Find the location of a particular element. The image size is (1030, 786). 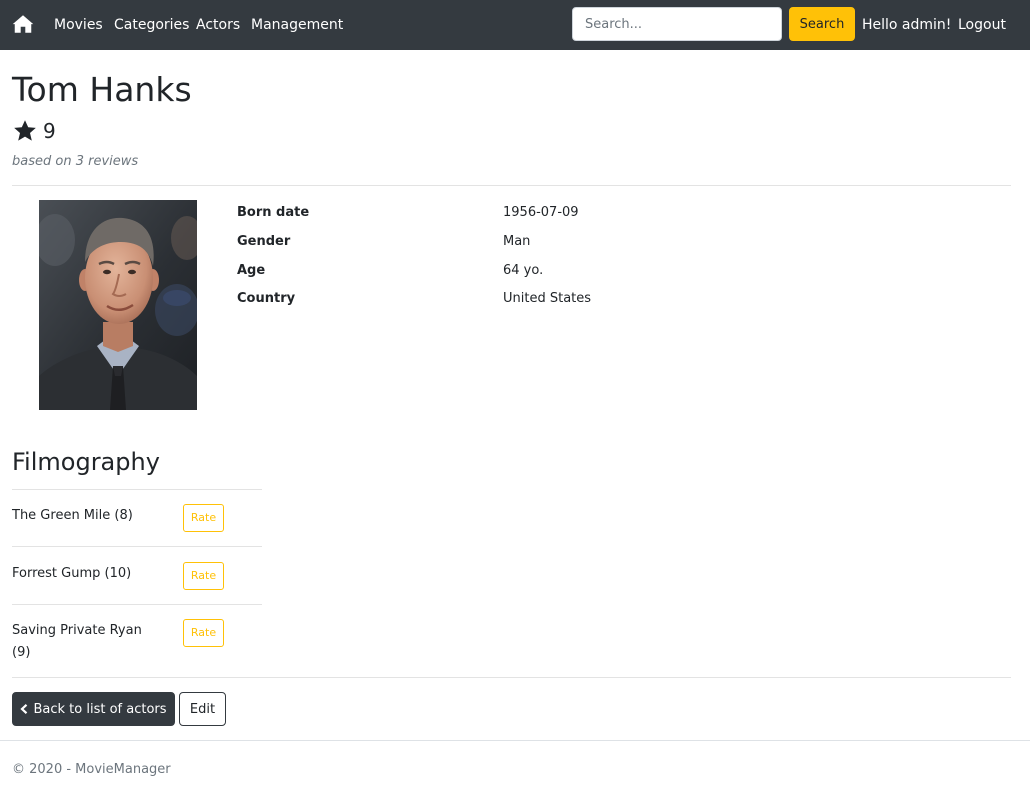

edit-button: Edit is located at coordinates (202, 709).